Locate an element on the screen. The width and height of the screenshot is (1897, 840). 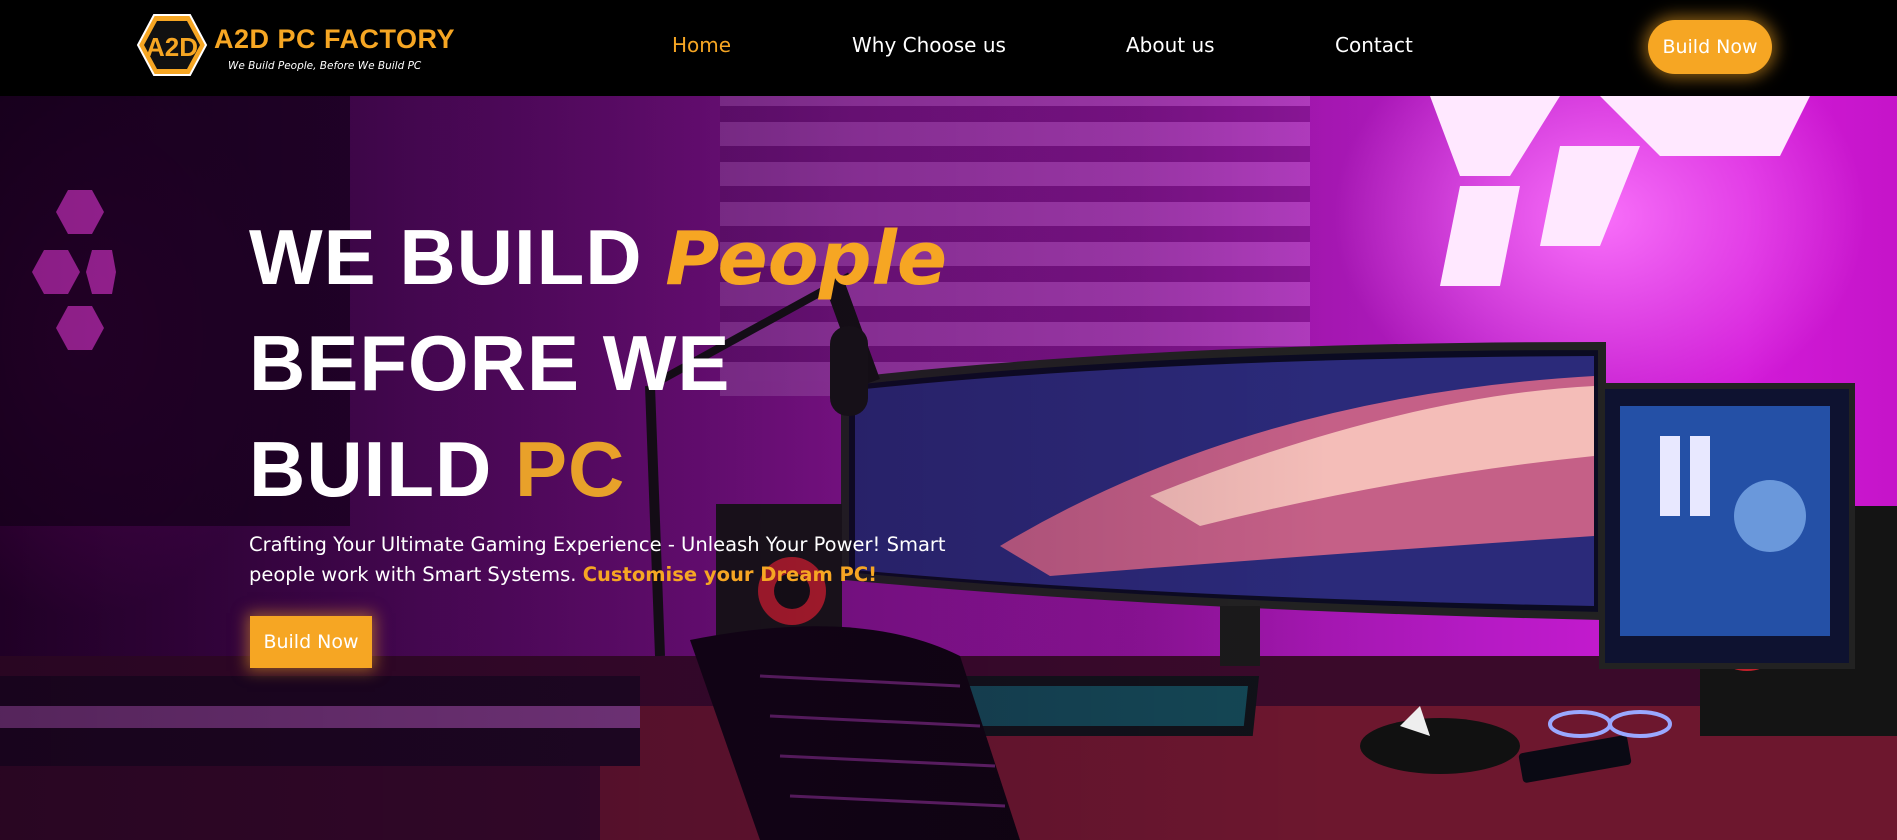
hero-build-now-button: Build Now is located at coordinates (311, 642).